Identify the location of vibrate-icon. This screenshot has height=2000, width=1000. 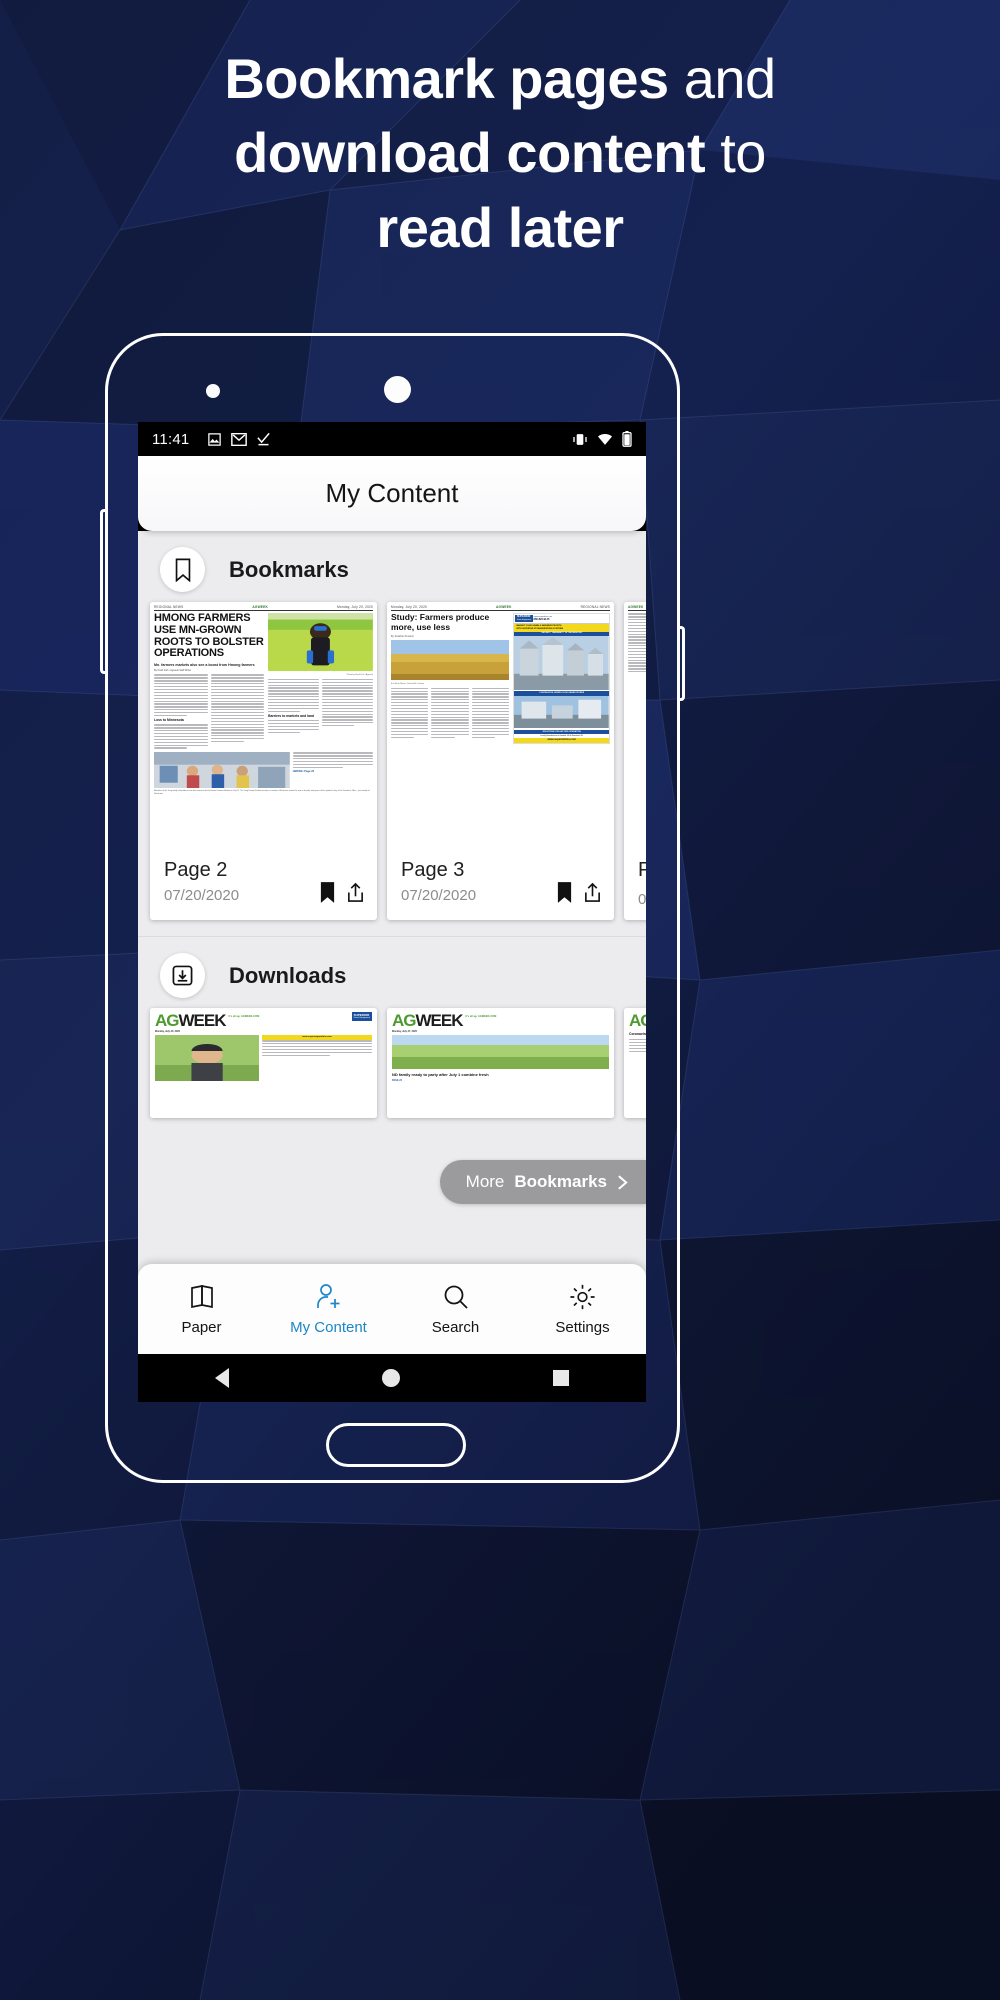
(580, 439).